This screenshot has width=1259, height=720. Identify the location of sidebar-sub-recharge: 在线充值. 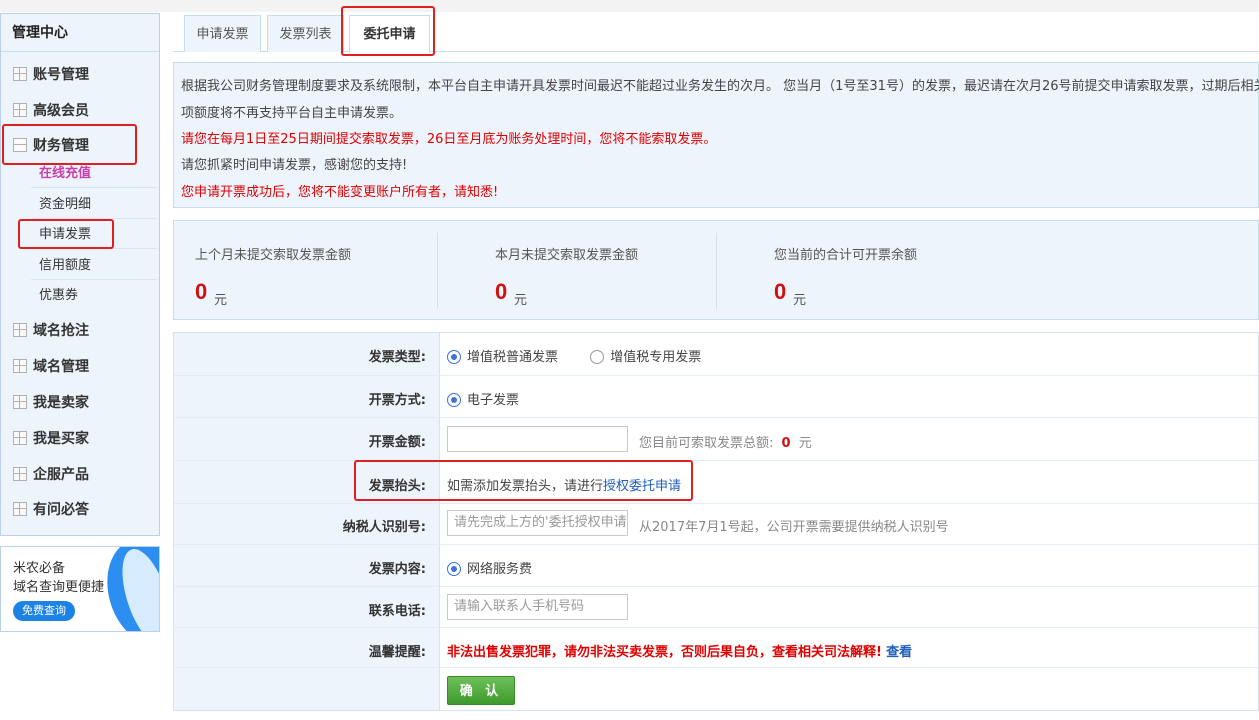
(65, 174).